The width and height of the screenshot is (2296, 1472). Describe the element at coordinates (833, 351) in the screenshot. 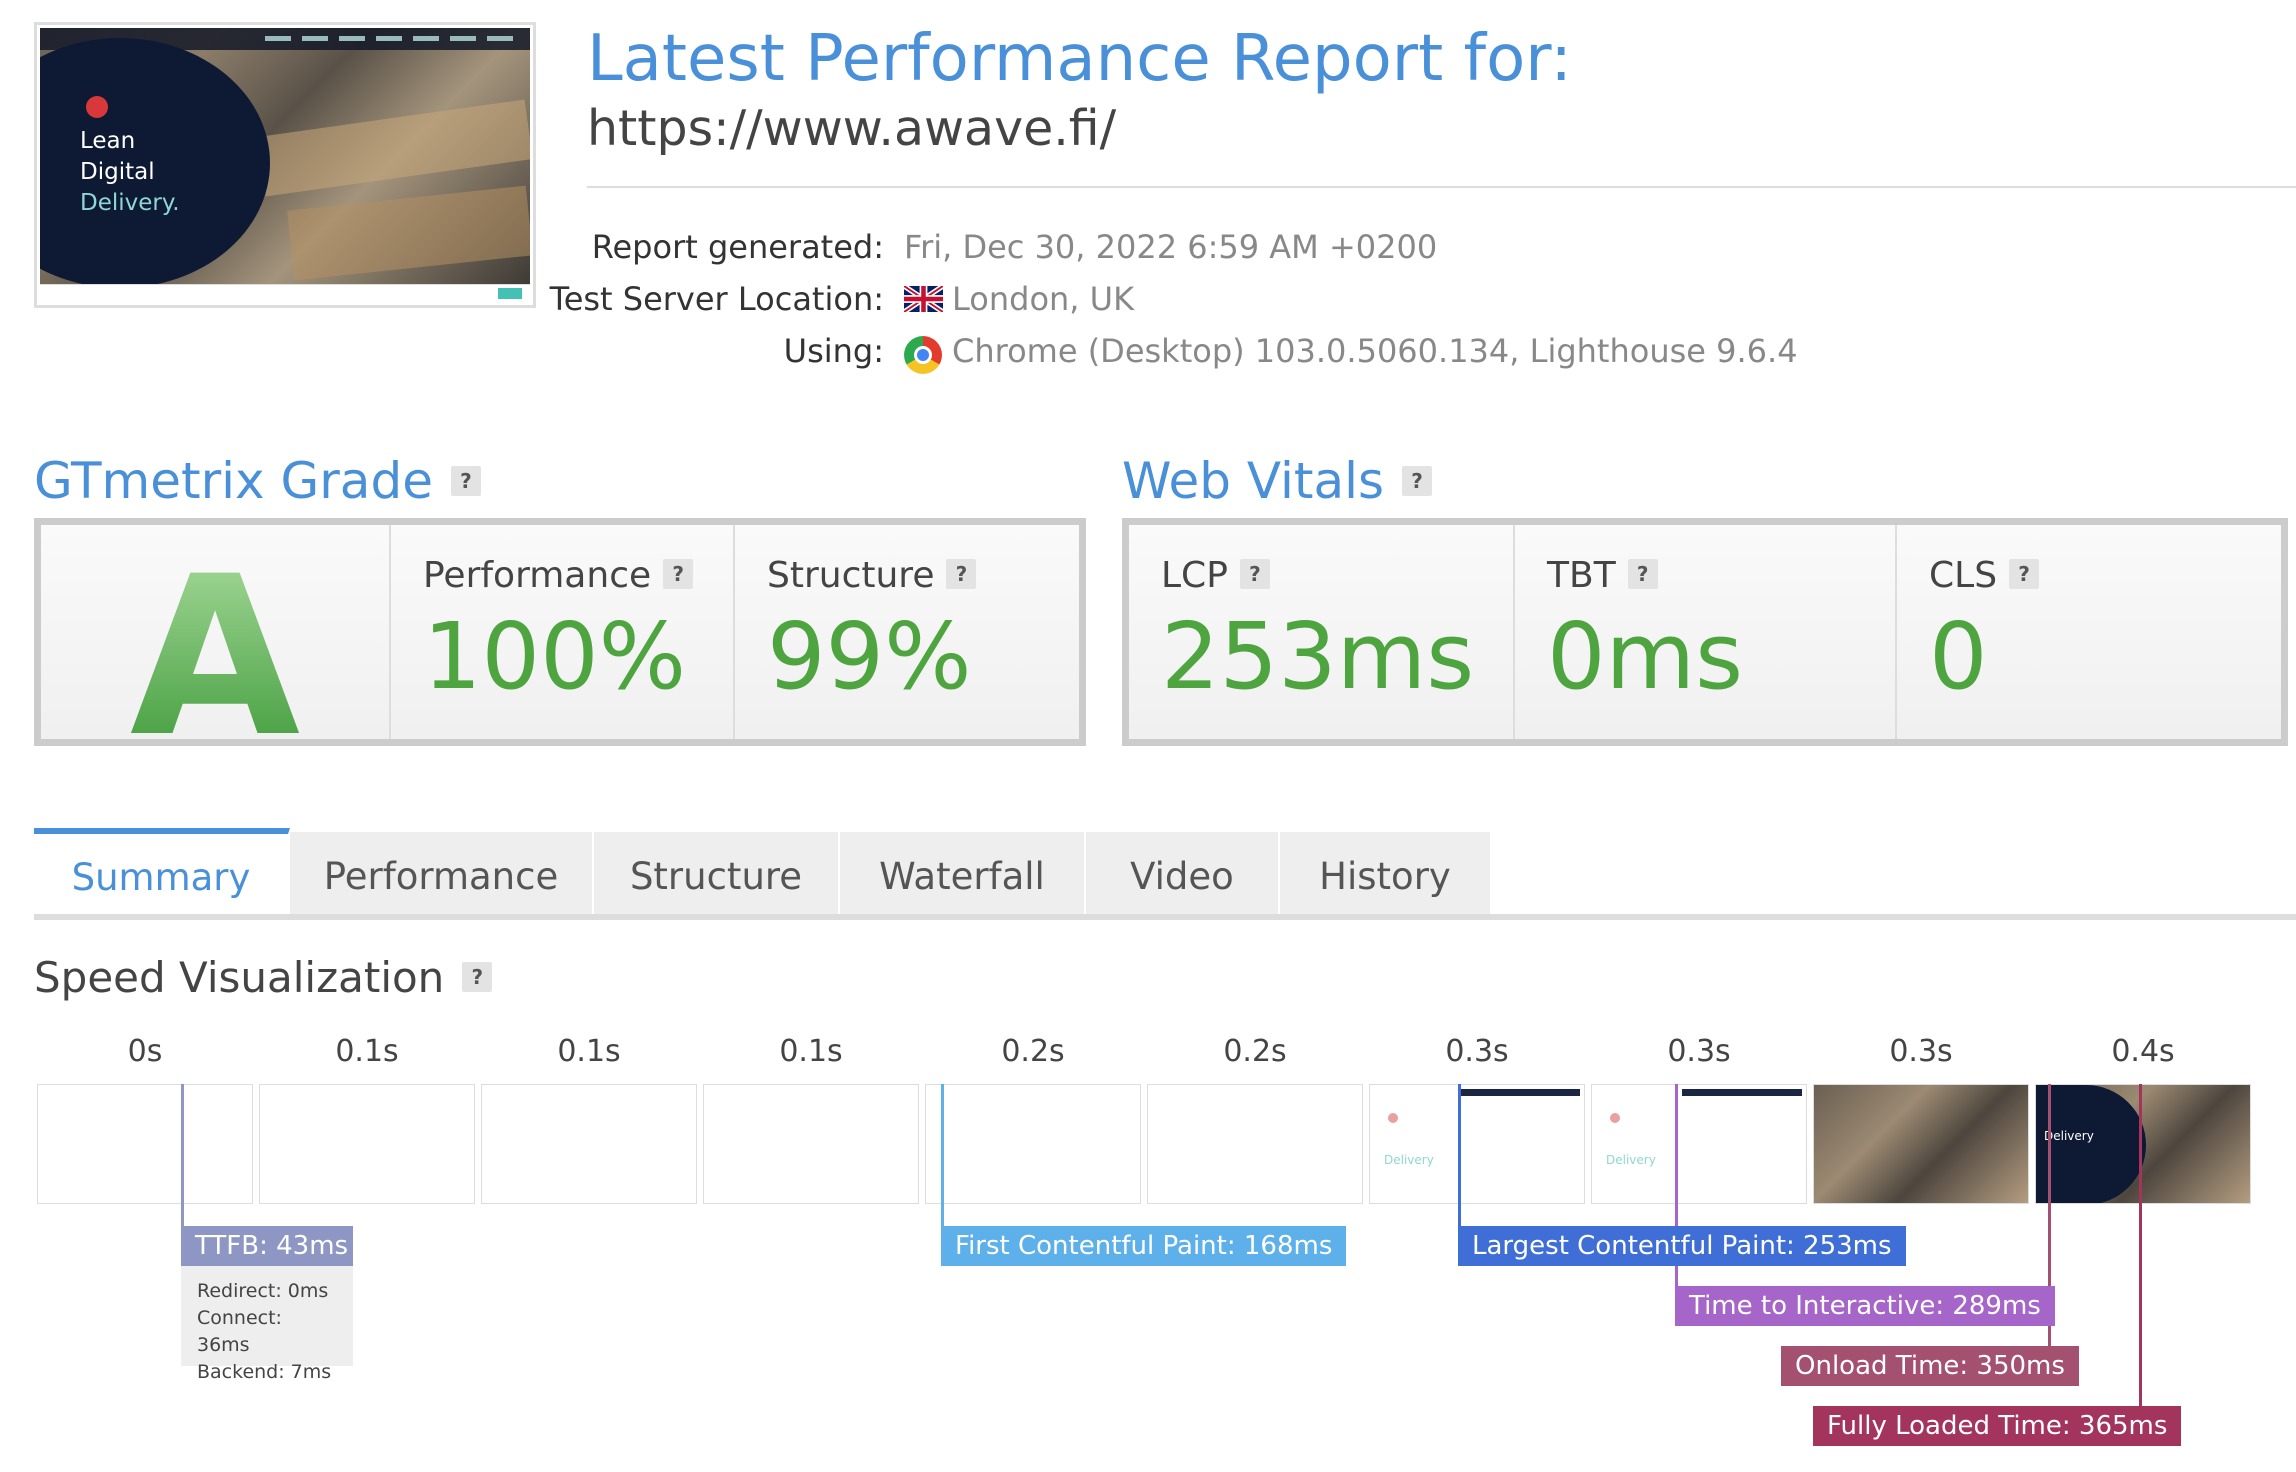

I see `using-label: Using:` at that location.